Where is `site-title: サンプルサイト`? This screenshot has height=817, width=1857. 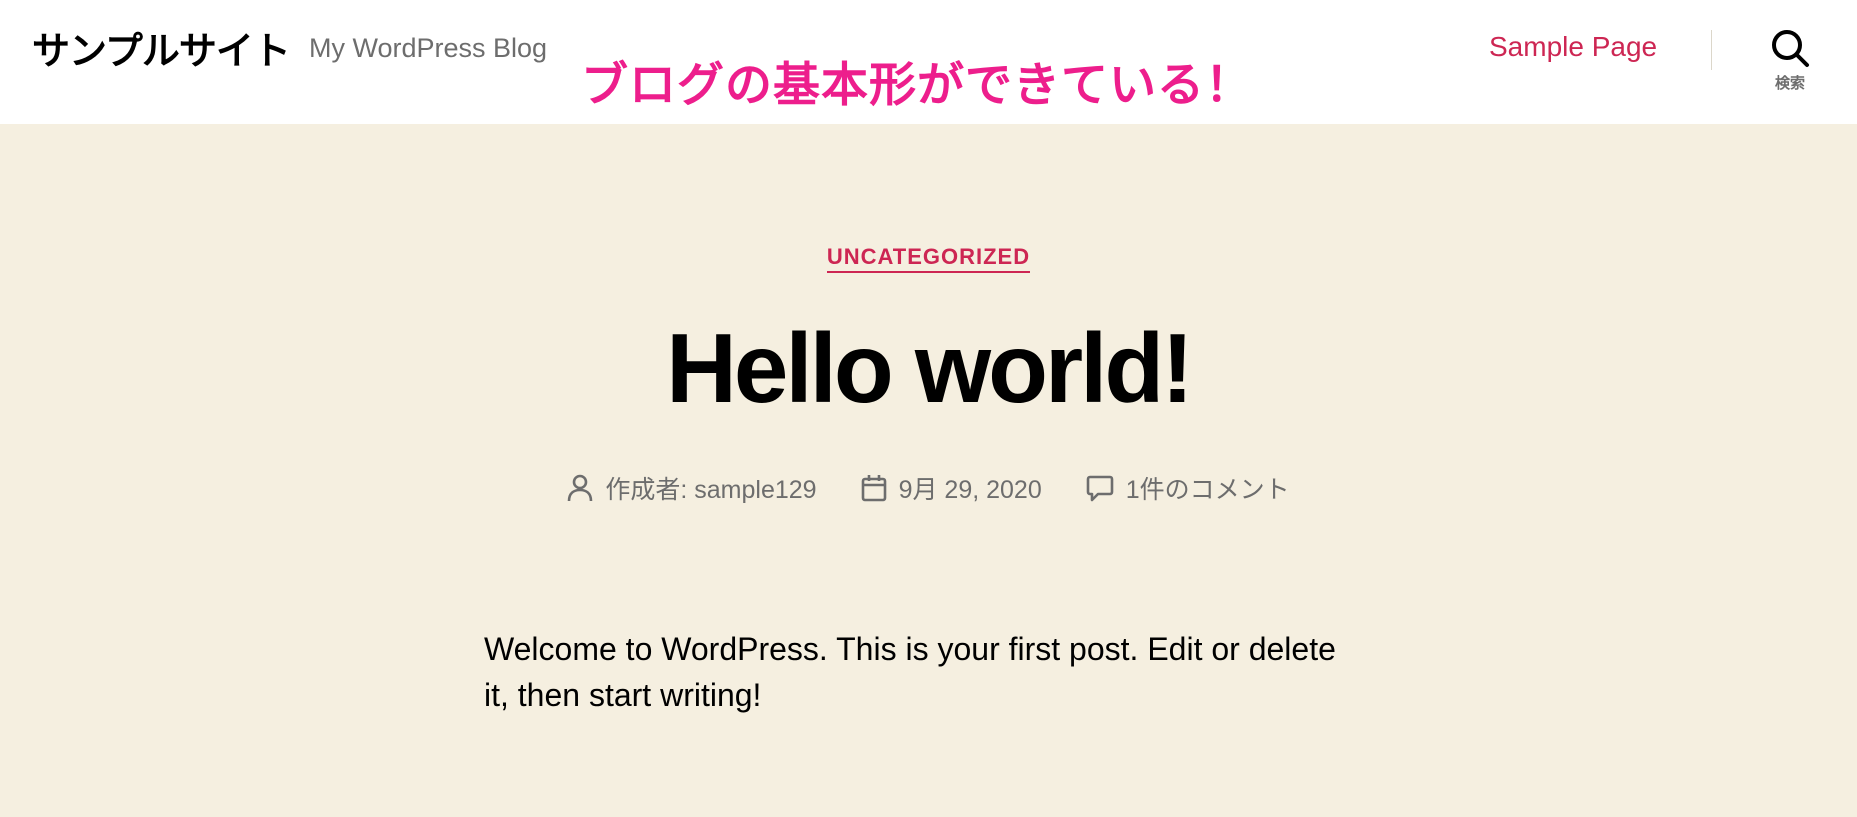 site-title: サンプルサイト is located at coordinates (161, 47).